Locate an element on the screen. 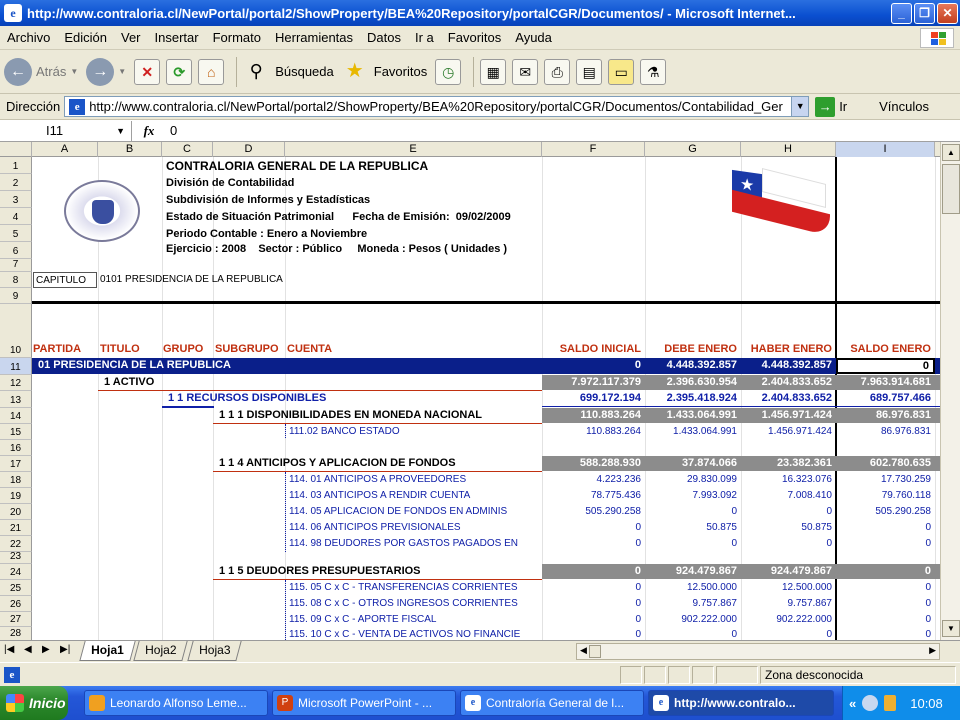 The height and width of the screenshot is (720, 960). tray-security-icon is located at coordinates (890, 703).